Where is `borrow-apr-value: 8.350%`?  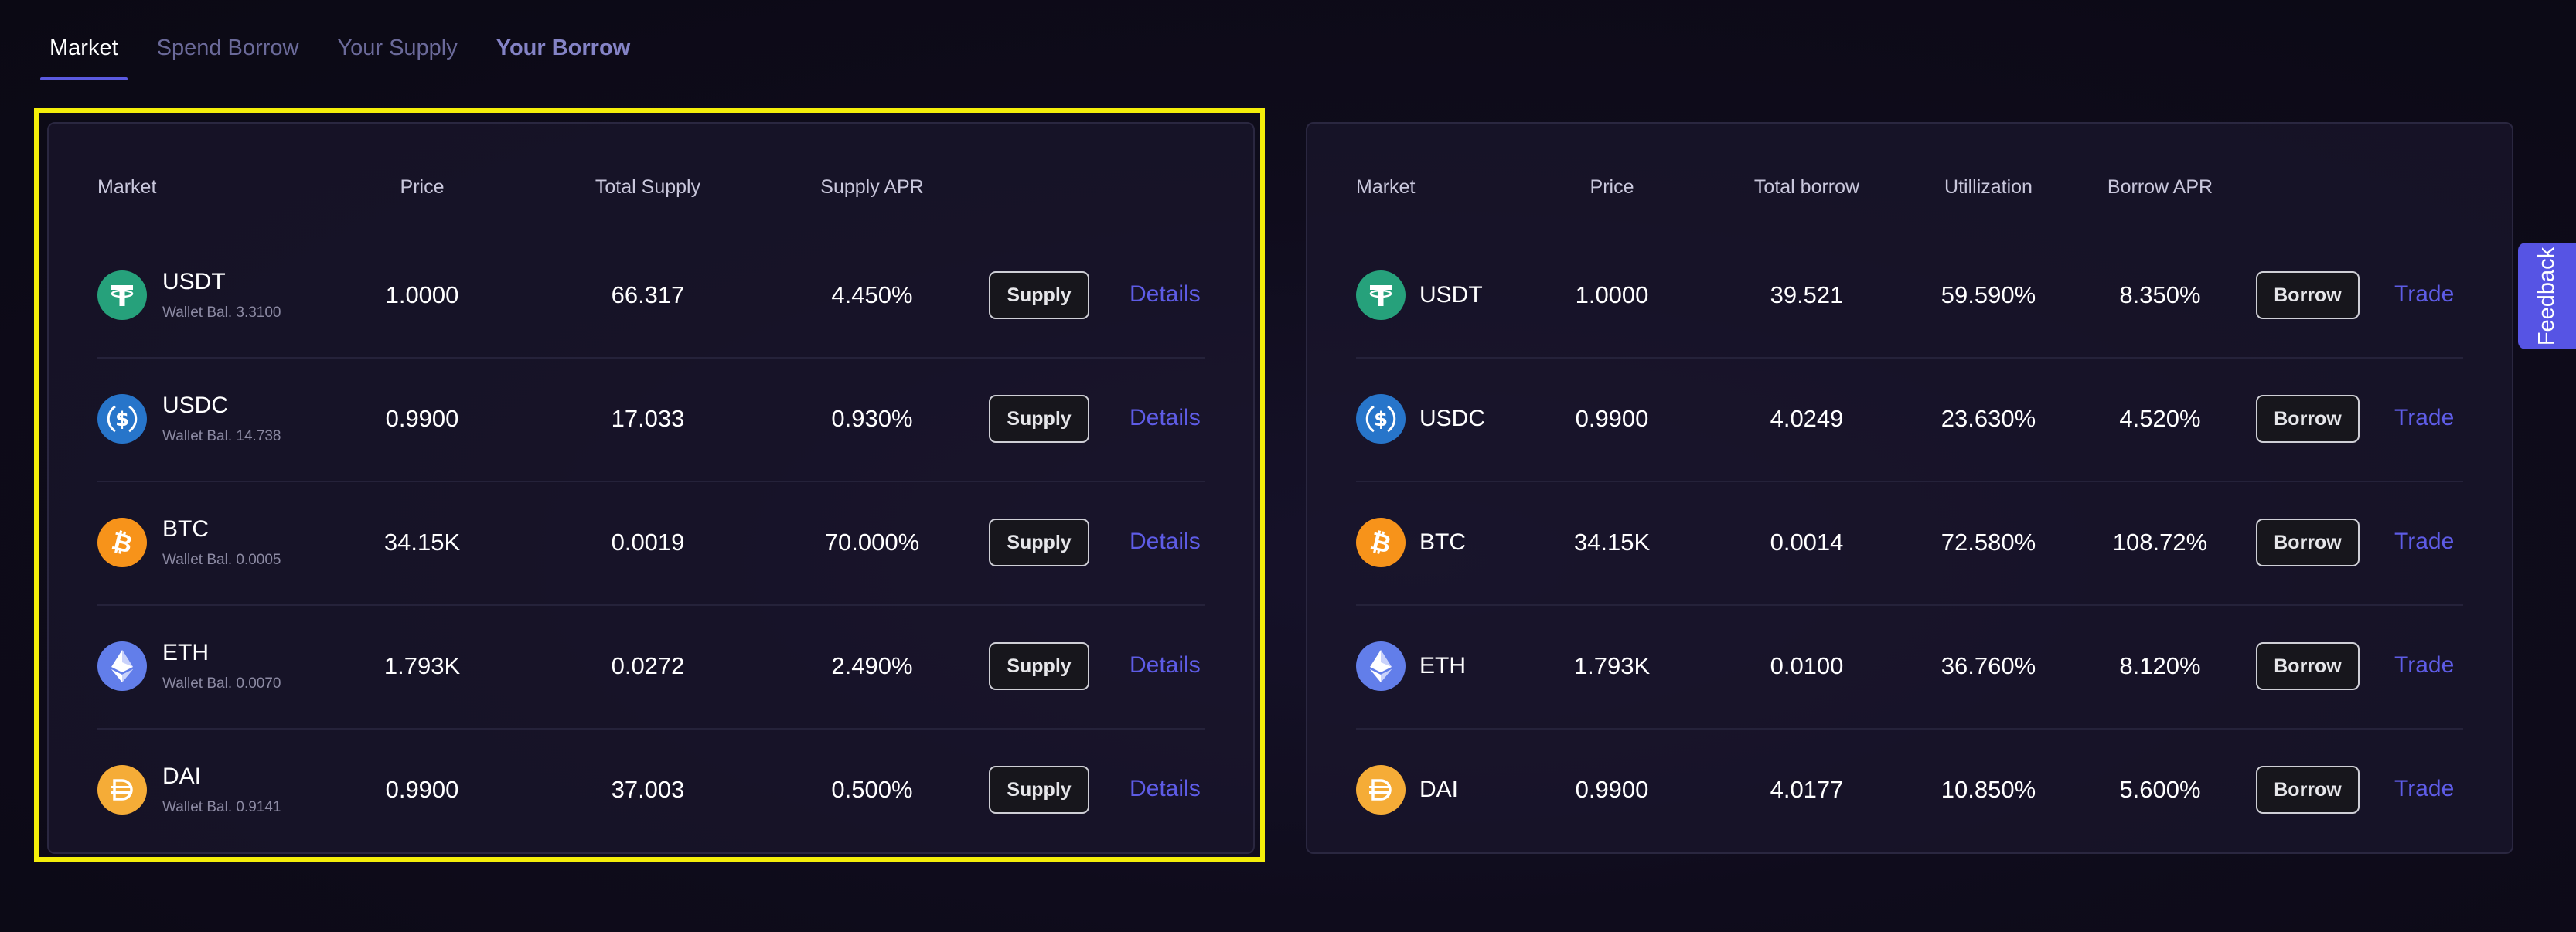 borrow-apr-value: 8.350% is located at coordinates (2160, 294).